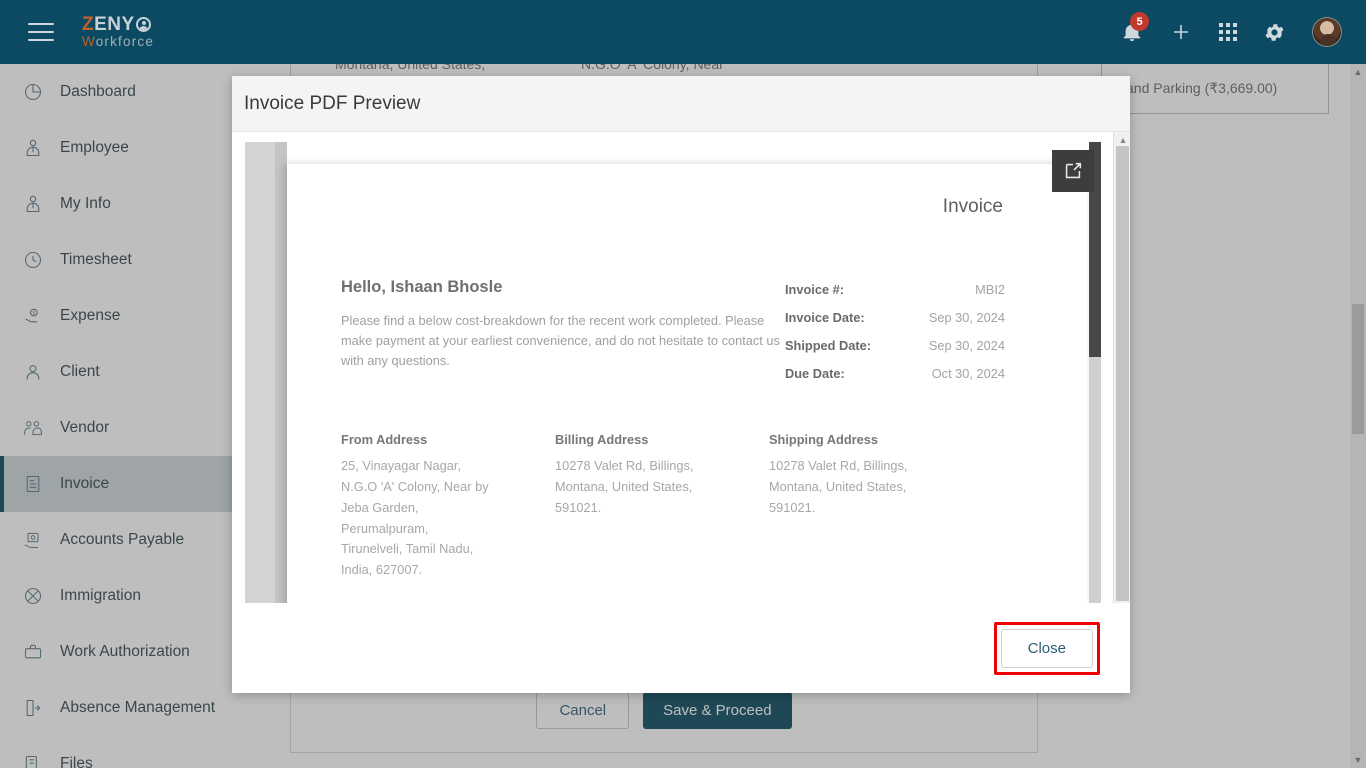  I want to click on settings-button, so click(1274, 32).